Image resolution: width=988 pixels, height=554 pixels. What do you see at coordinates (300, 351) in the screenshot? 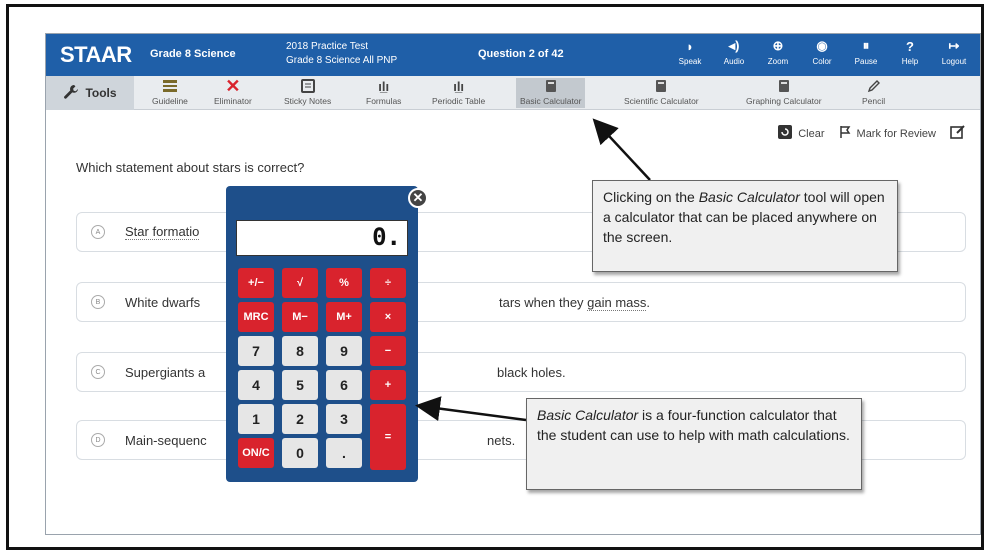
I see `calc-key: 8` at bounding box center [300, 351].